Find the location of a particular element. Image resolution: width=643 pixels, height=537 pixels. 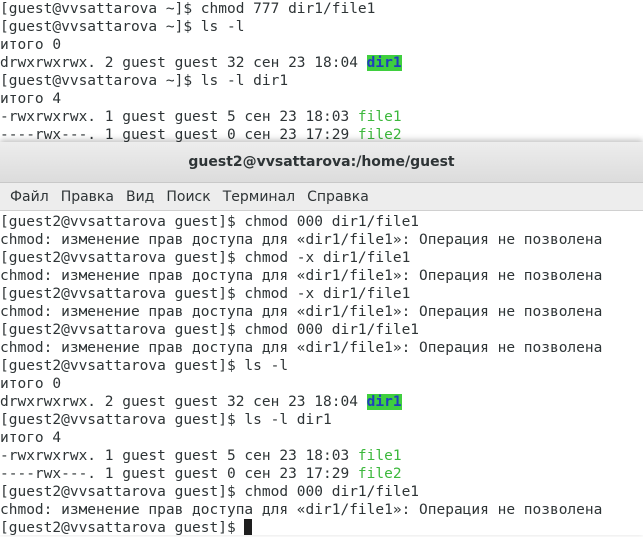

menu-terminal: Терминал is located at coordinates (259, 197).